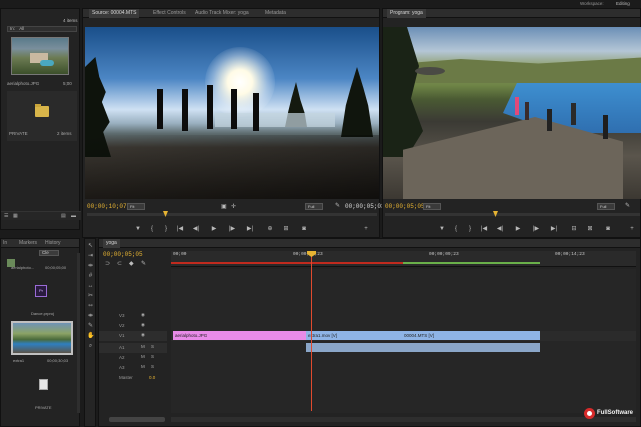 The height and width of the screenshot is (427, 641). What do you see at coordinates (42, 338) in the screenshot?
I see `media-thumb-extra1` at bounding box center [42, 338].